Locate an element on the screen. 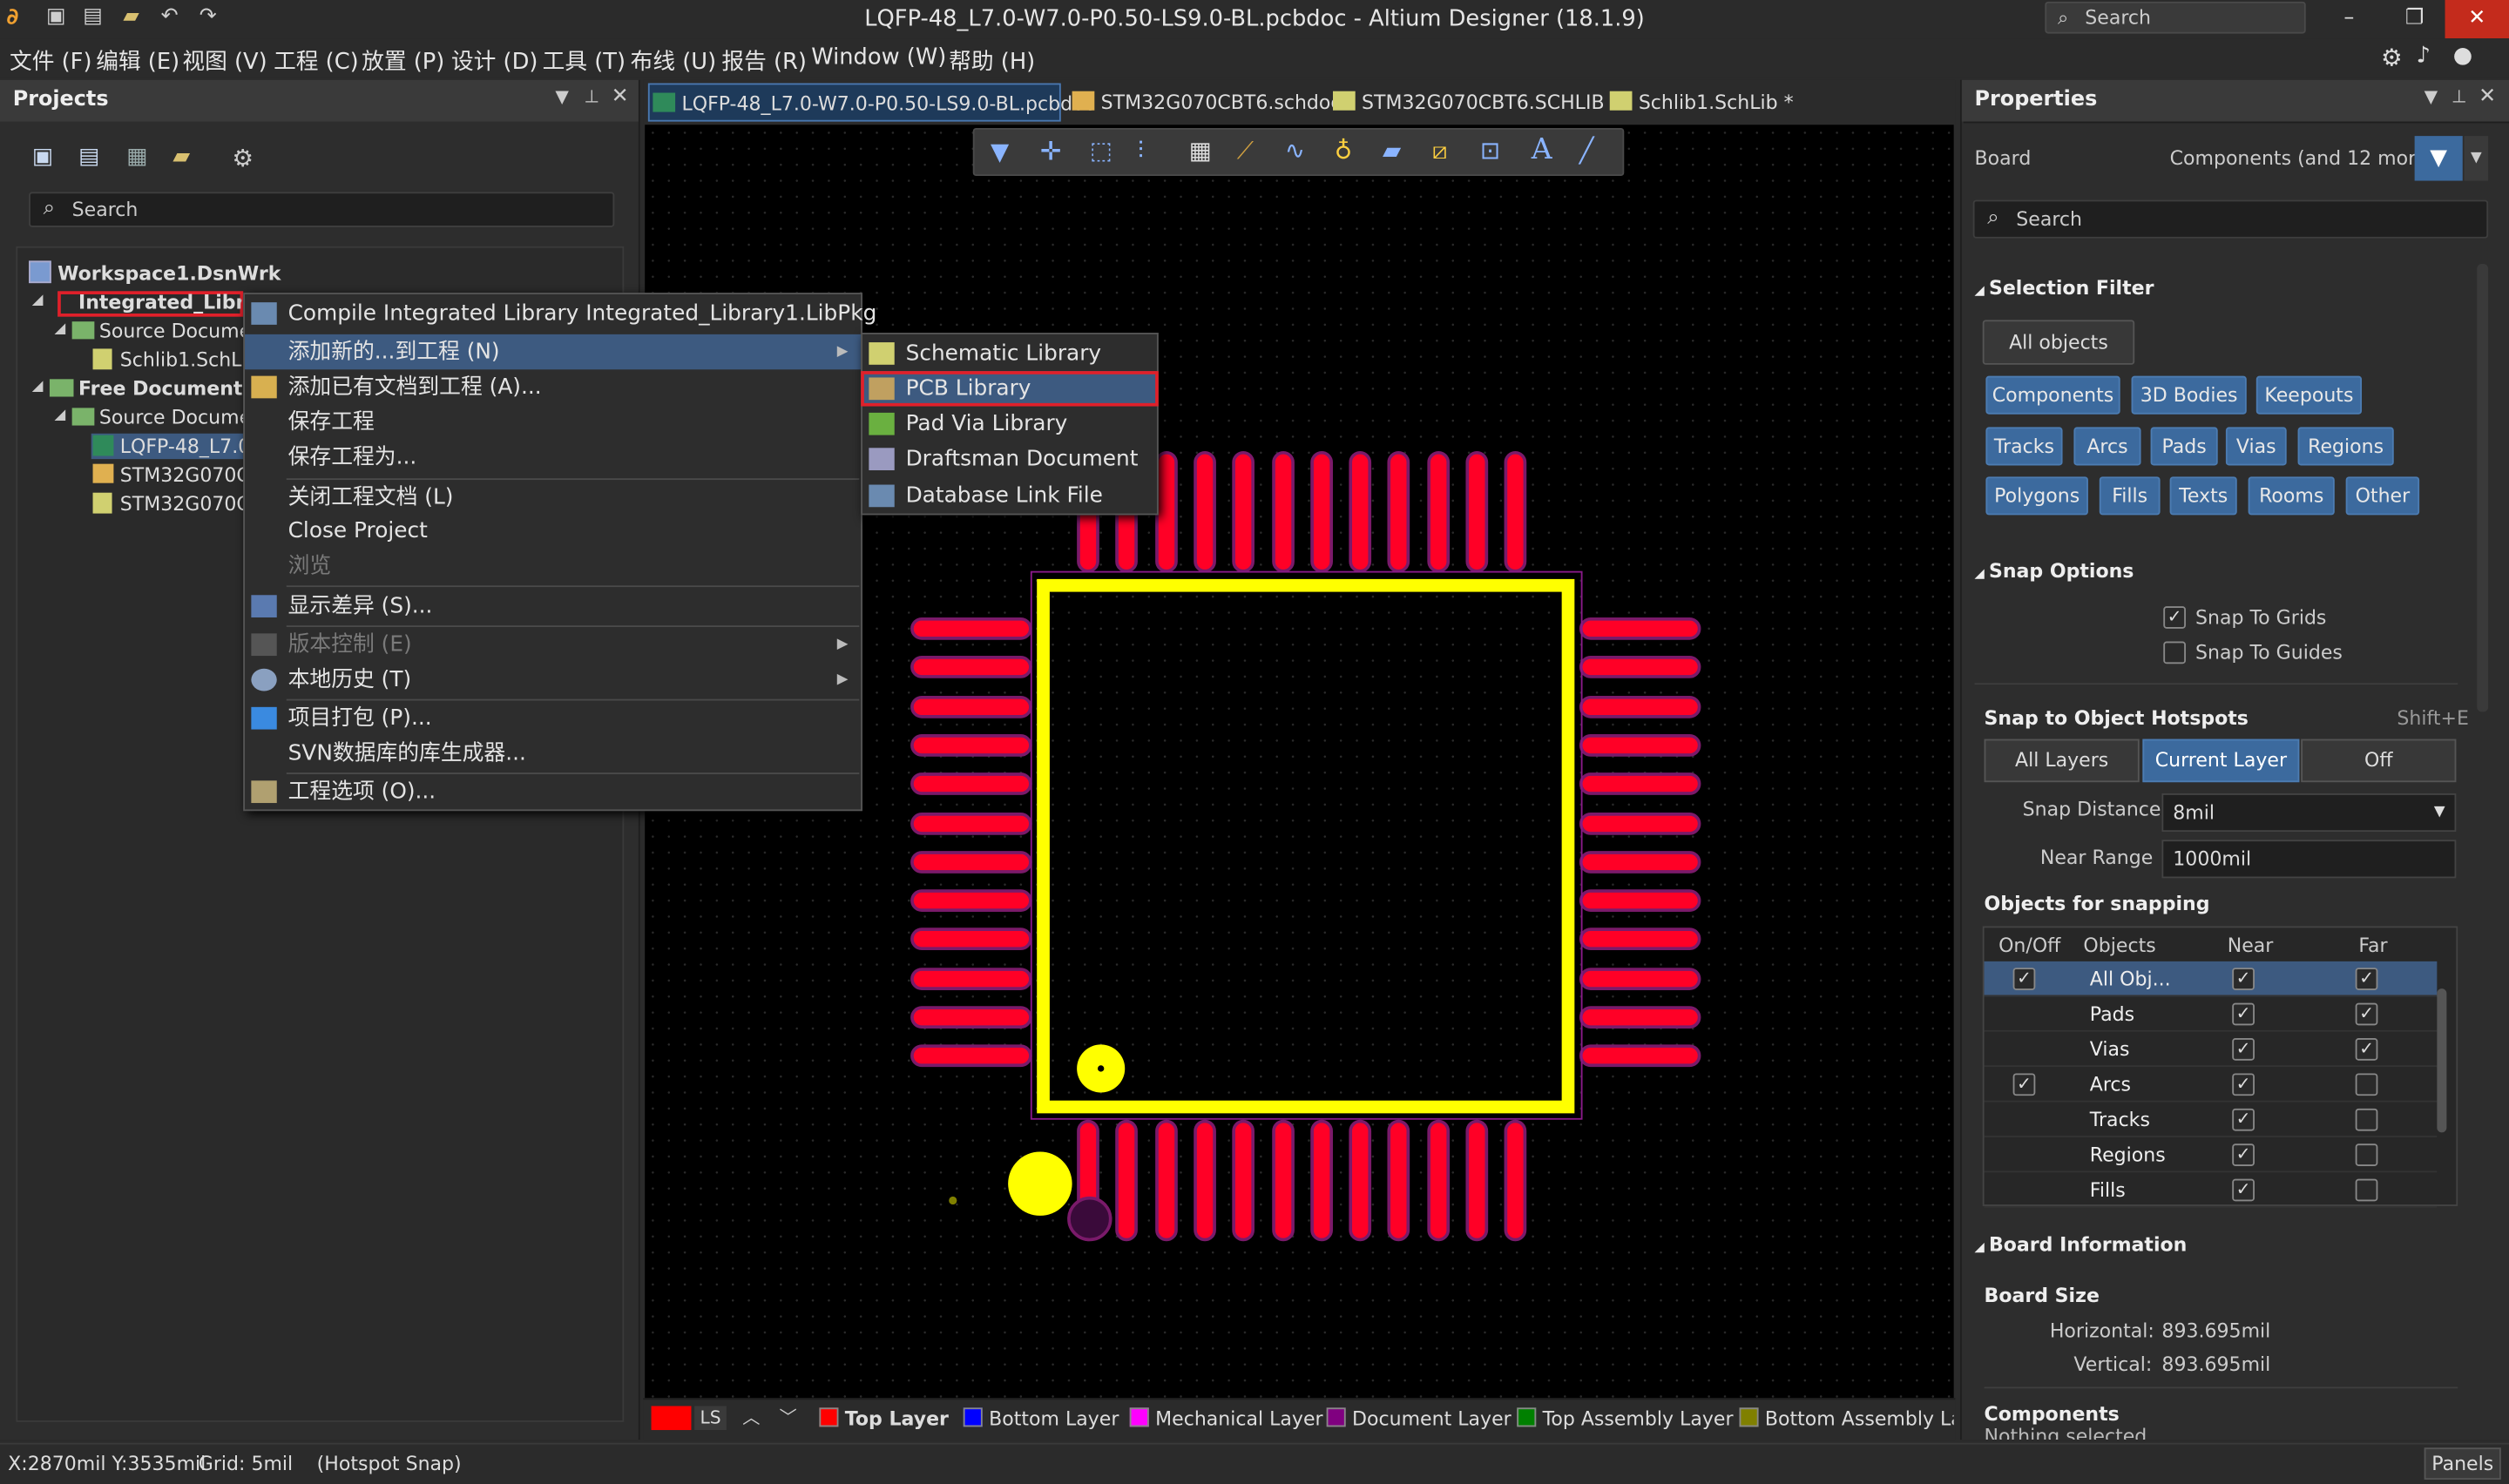 Image resolution: width=2509 pixels, height=1484 pixels. dimension-icon: ⊡ is located at coordinates (1490, 150).